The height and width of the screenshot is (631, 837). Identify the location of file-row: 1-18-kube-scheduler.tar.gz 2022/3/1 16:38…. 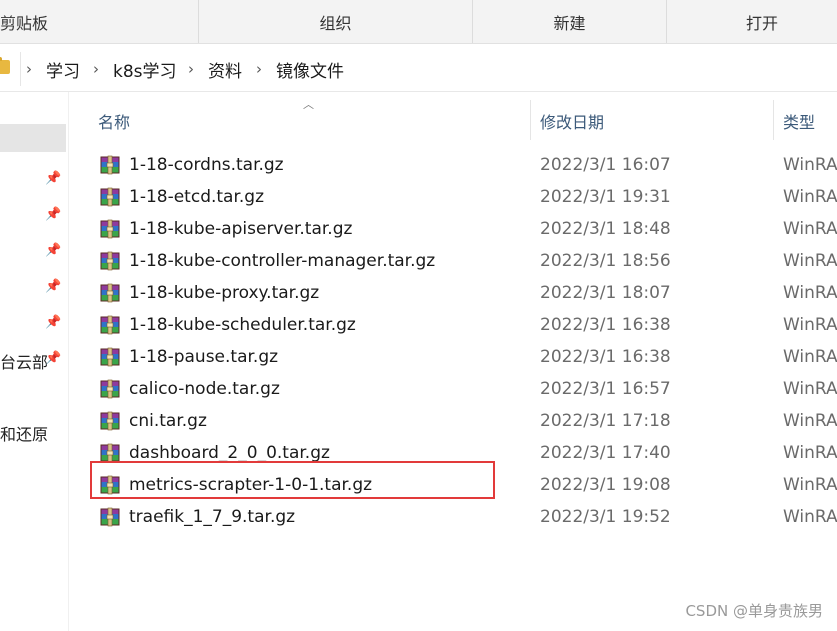
(463, 325).